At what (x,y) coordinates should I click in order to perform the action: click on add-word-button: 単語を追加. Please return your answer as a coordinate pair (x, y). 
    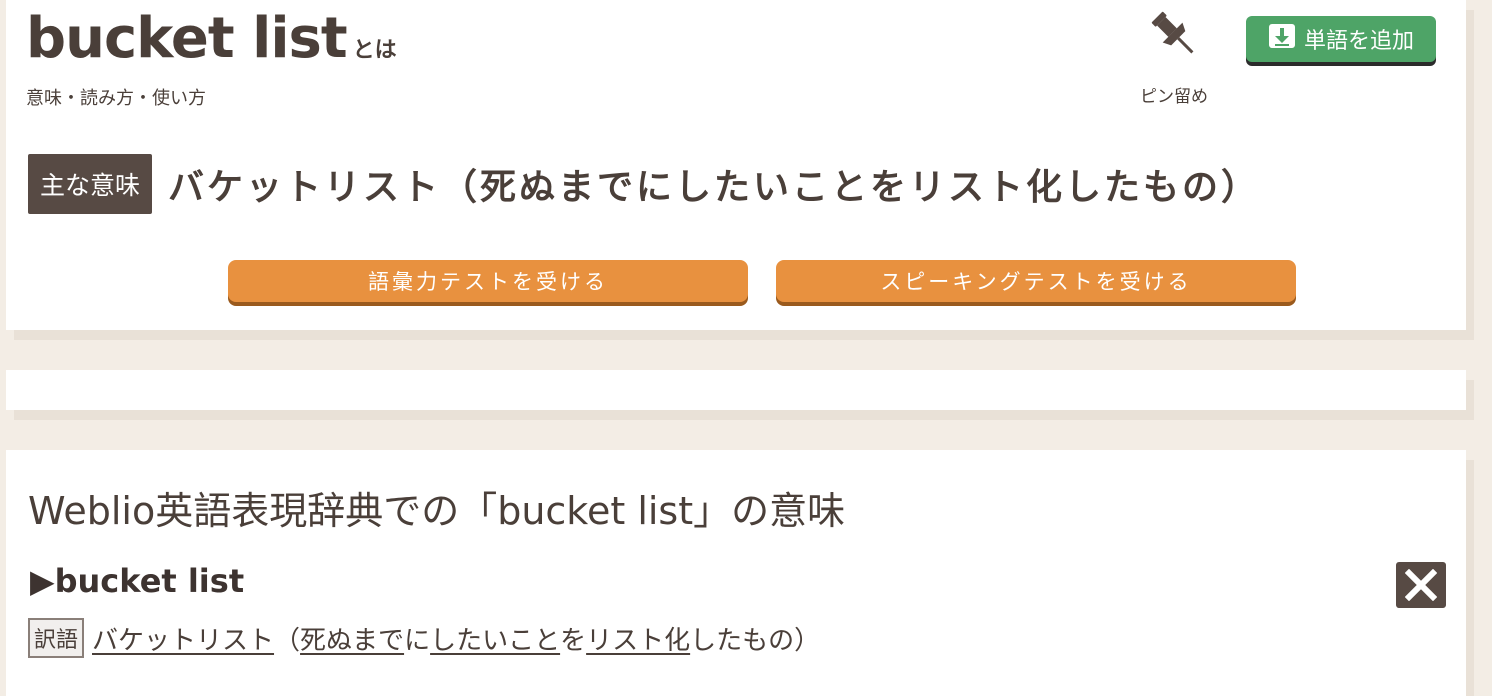
    Looking at the image, I should click on (1341, 39).